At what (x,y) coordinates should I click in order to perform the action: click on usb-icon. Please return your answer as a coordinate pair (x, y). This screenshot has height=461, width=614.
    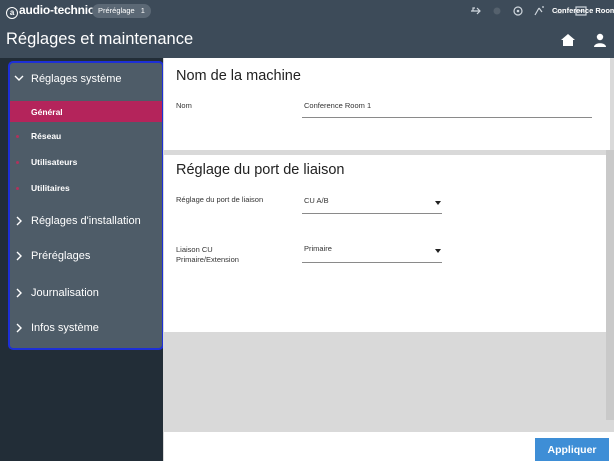
    Looking at the image, I should click on (476, 11).